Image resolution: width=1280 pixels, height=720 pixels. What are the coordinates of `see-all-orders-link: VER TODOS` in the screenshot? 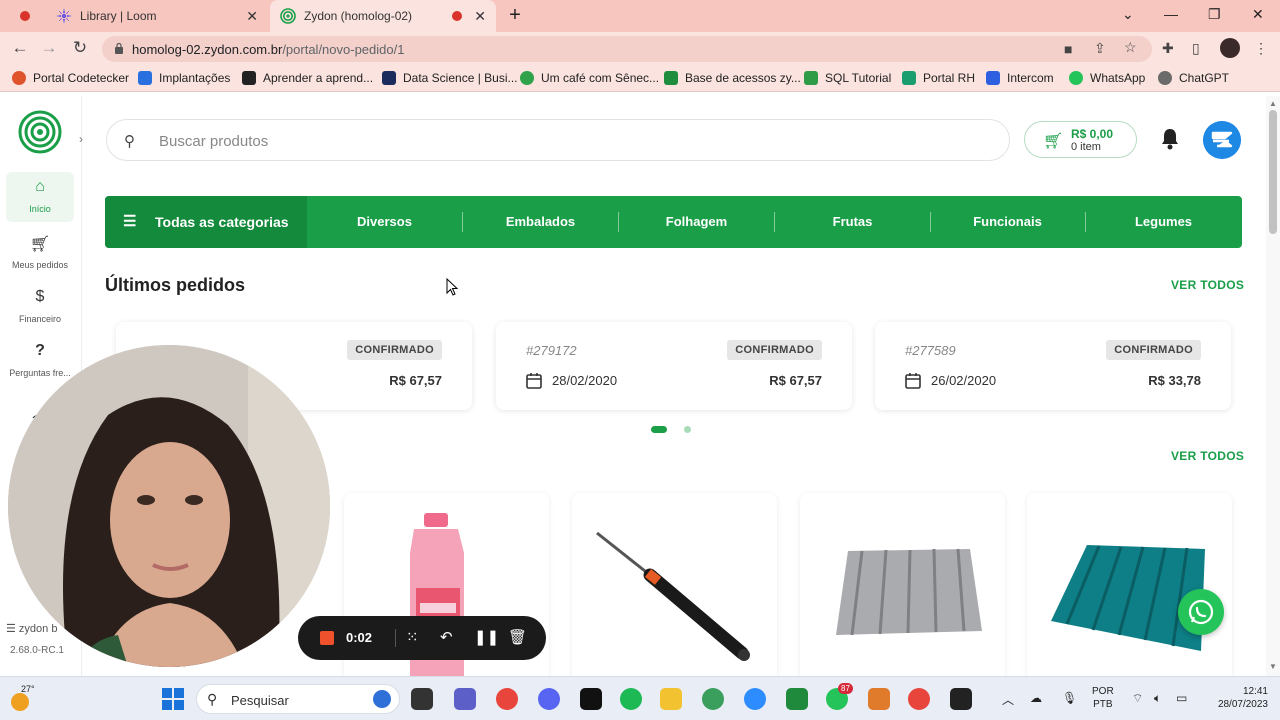 It's located at (1207, 285).